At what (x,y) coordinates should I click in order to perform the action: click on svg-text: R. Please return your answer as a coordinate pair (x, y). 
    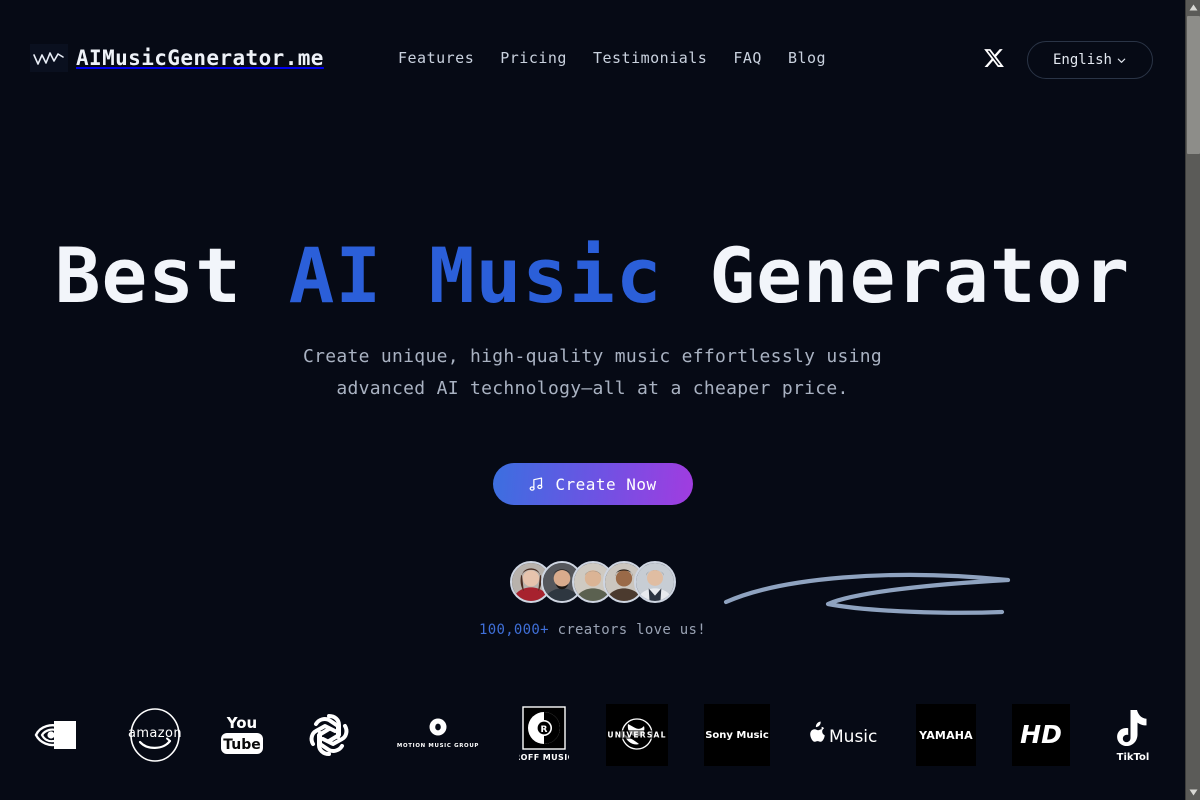
    Looking at the image, I should click on (544, 730).